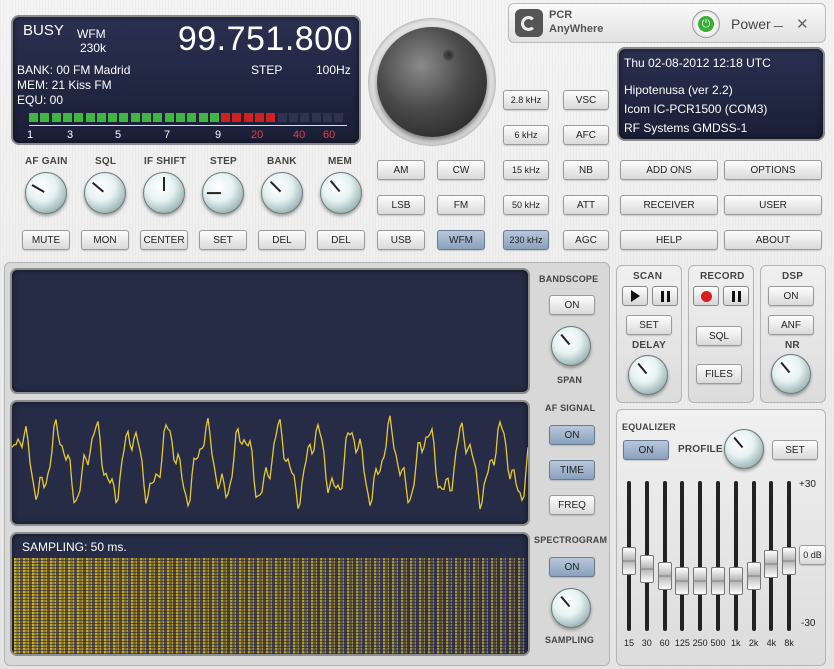 The height and width of the screenshot is (669, 834). Describe the element at coordinates (735, 581) in the screenshot. I see `eq-slider-1k` at that location.